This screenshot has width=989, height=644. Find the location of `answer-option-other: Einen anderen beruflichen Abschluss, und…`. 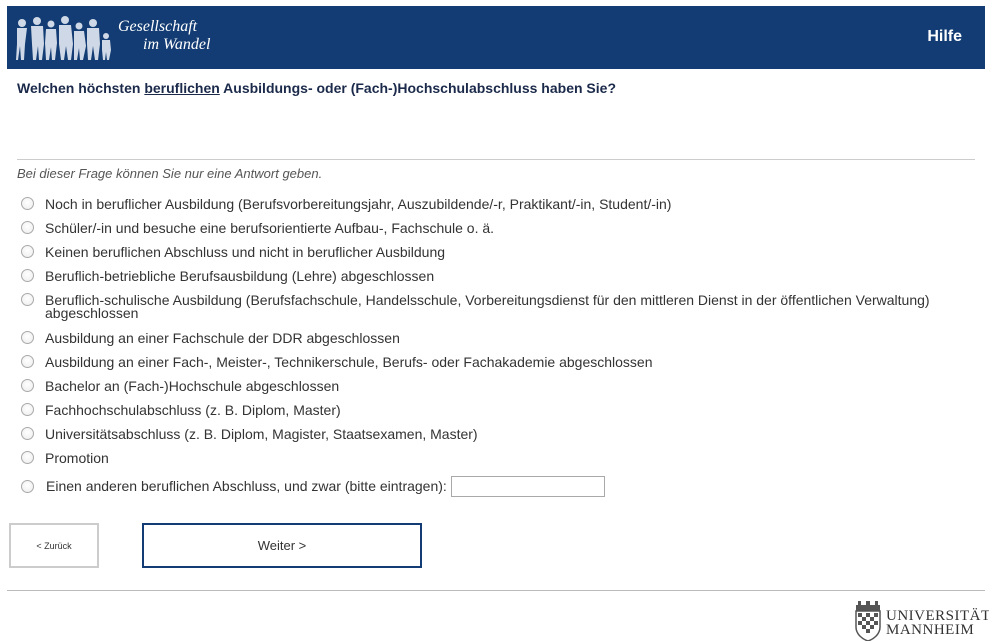

answer-option-other: Einen anderen beruflichen Abschluss, und… is located at coordinates (496, 486).